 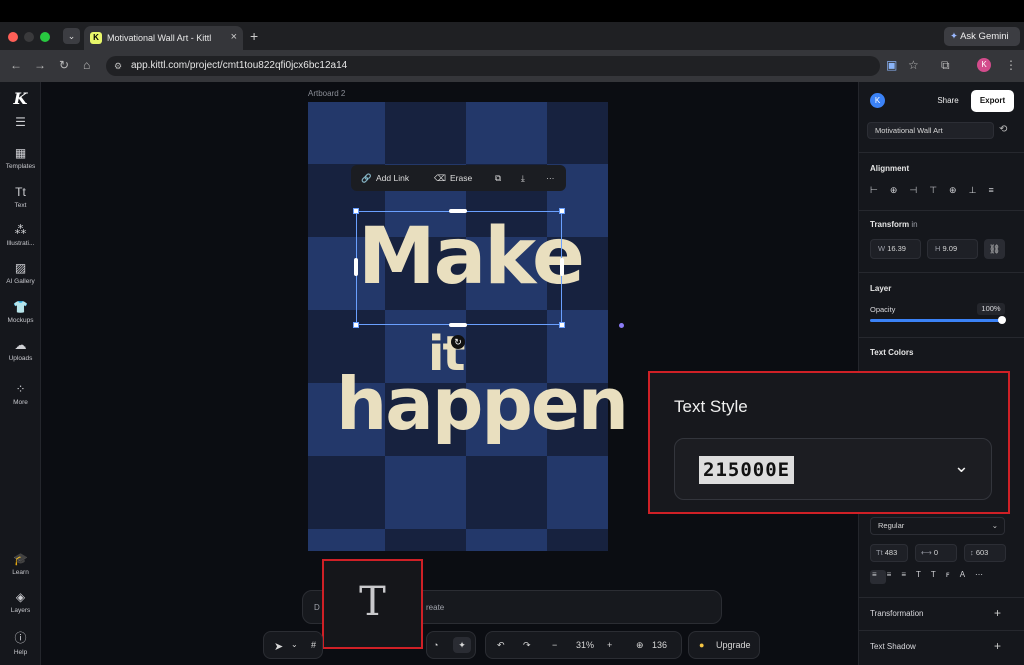 I want to click on add-link-button: Add Link, so click(x=392, y=178).